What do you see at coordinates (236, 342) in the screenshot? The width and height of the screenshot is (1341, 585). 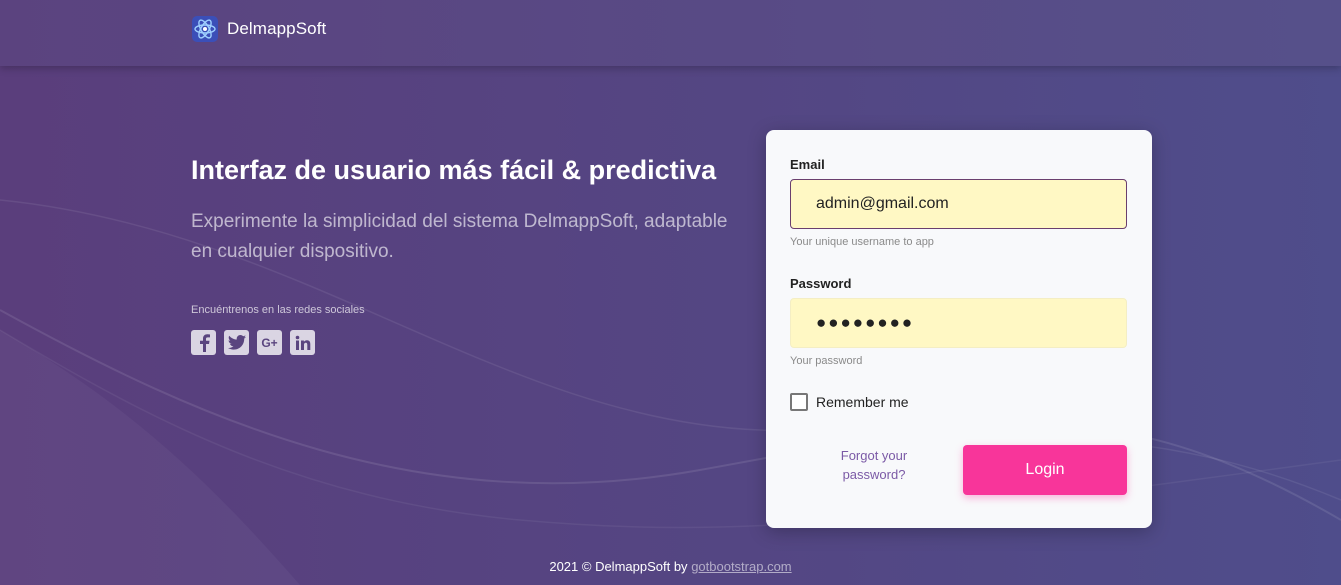 I see `twitter-icon` at bounding box center [236, 342].